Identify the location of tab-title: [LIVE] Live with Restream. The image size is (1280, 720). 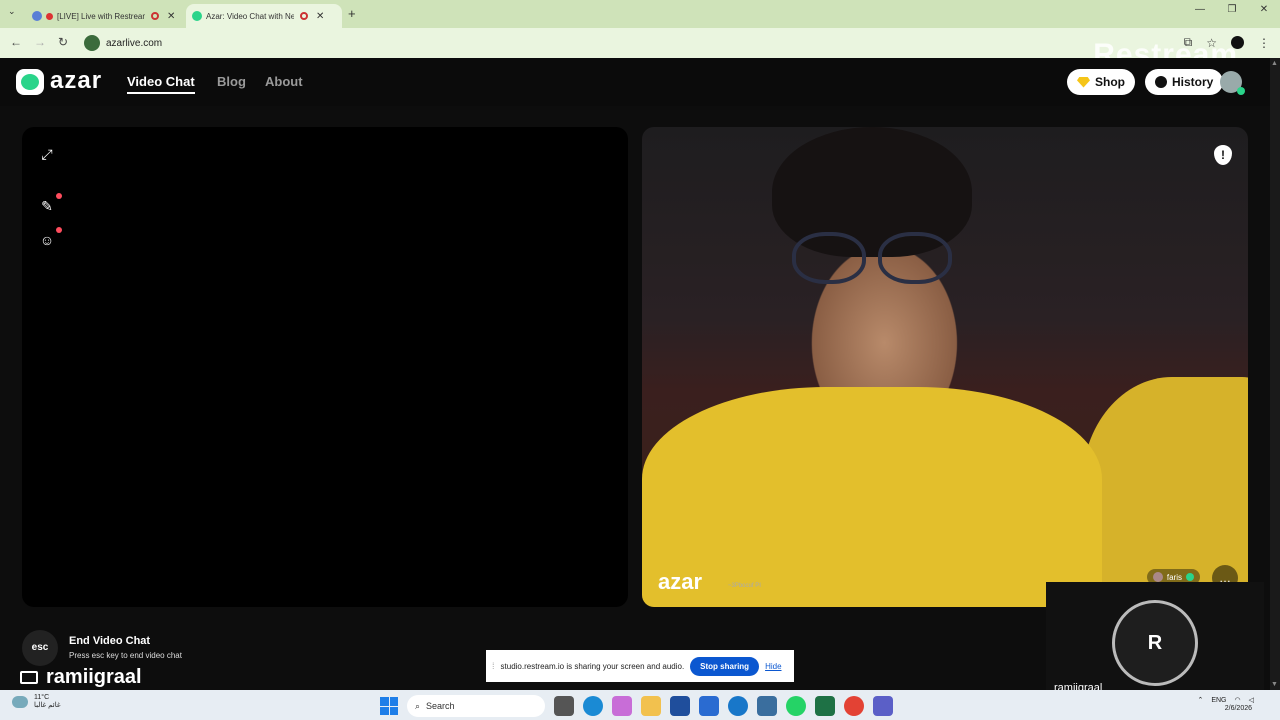
(101, 16).